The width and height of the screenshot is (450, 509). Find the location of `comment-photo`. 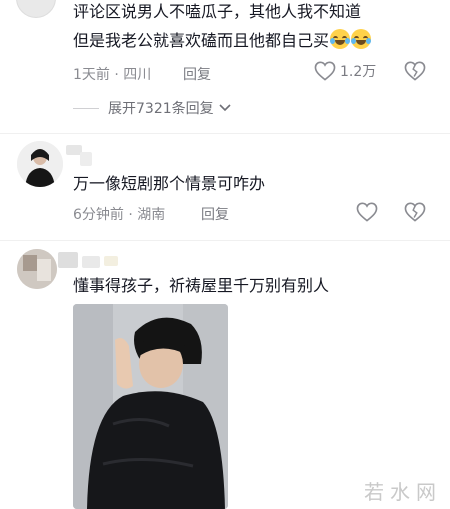

comment-photo is located at coordinates (150, 406).